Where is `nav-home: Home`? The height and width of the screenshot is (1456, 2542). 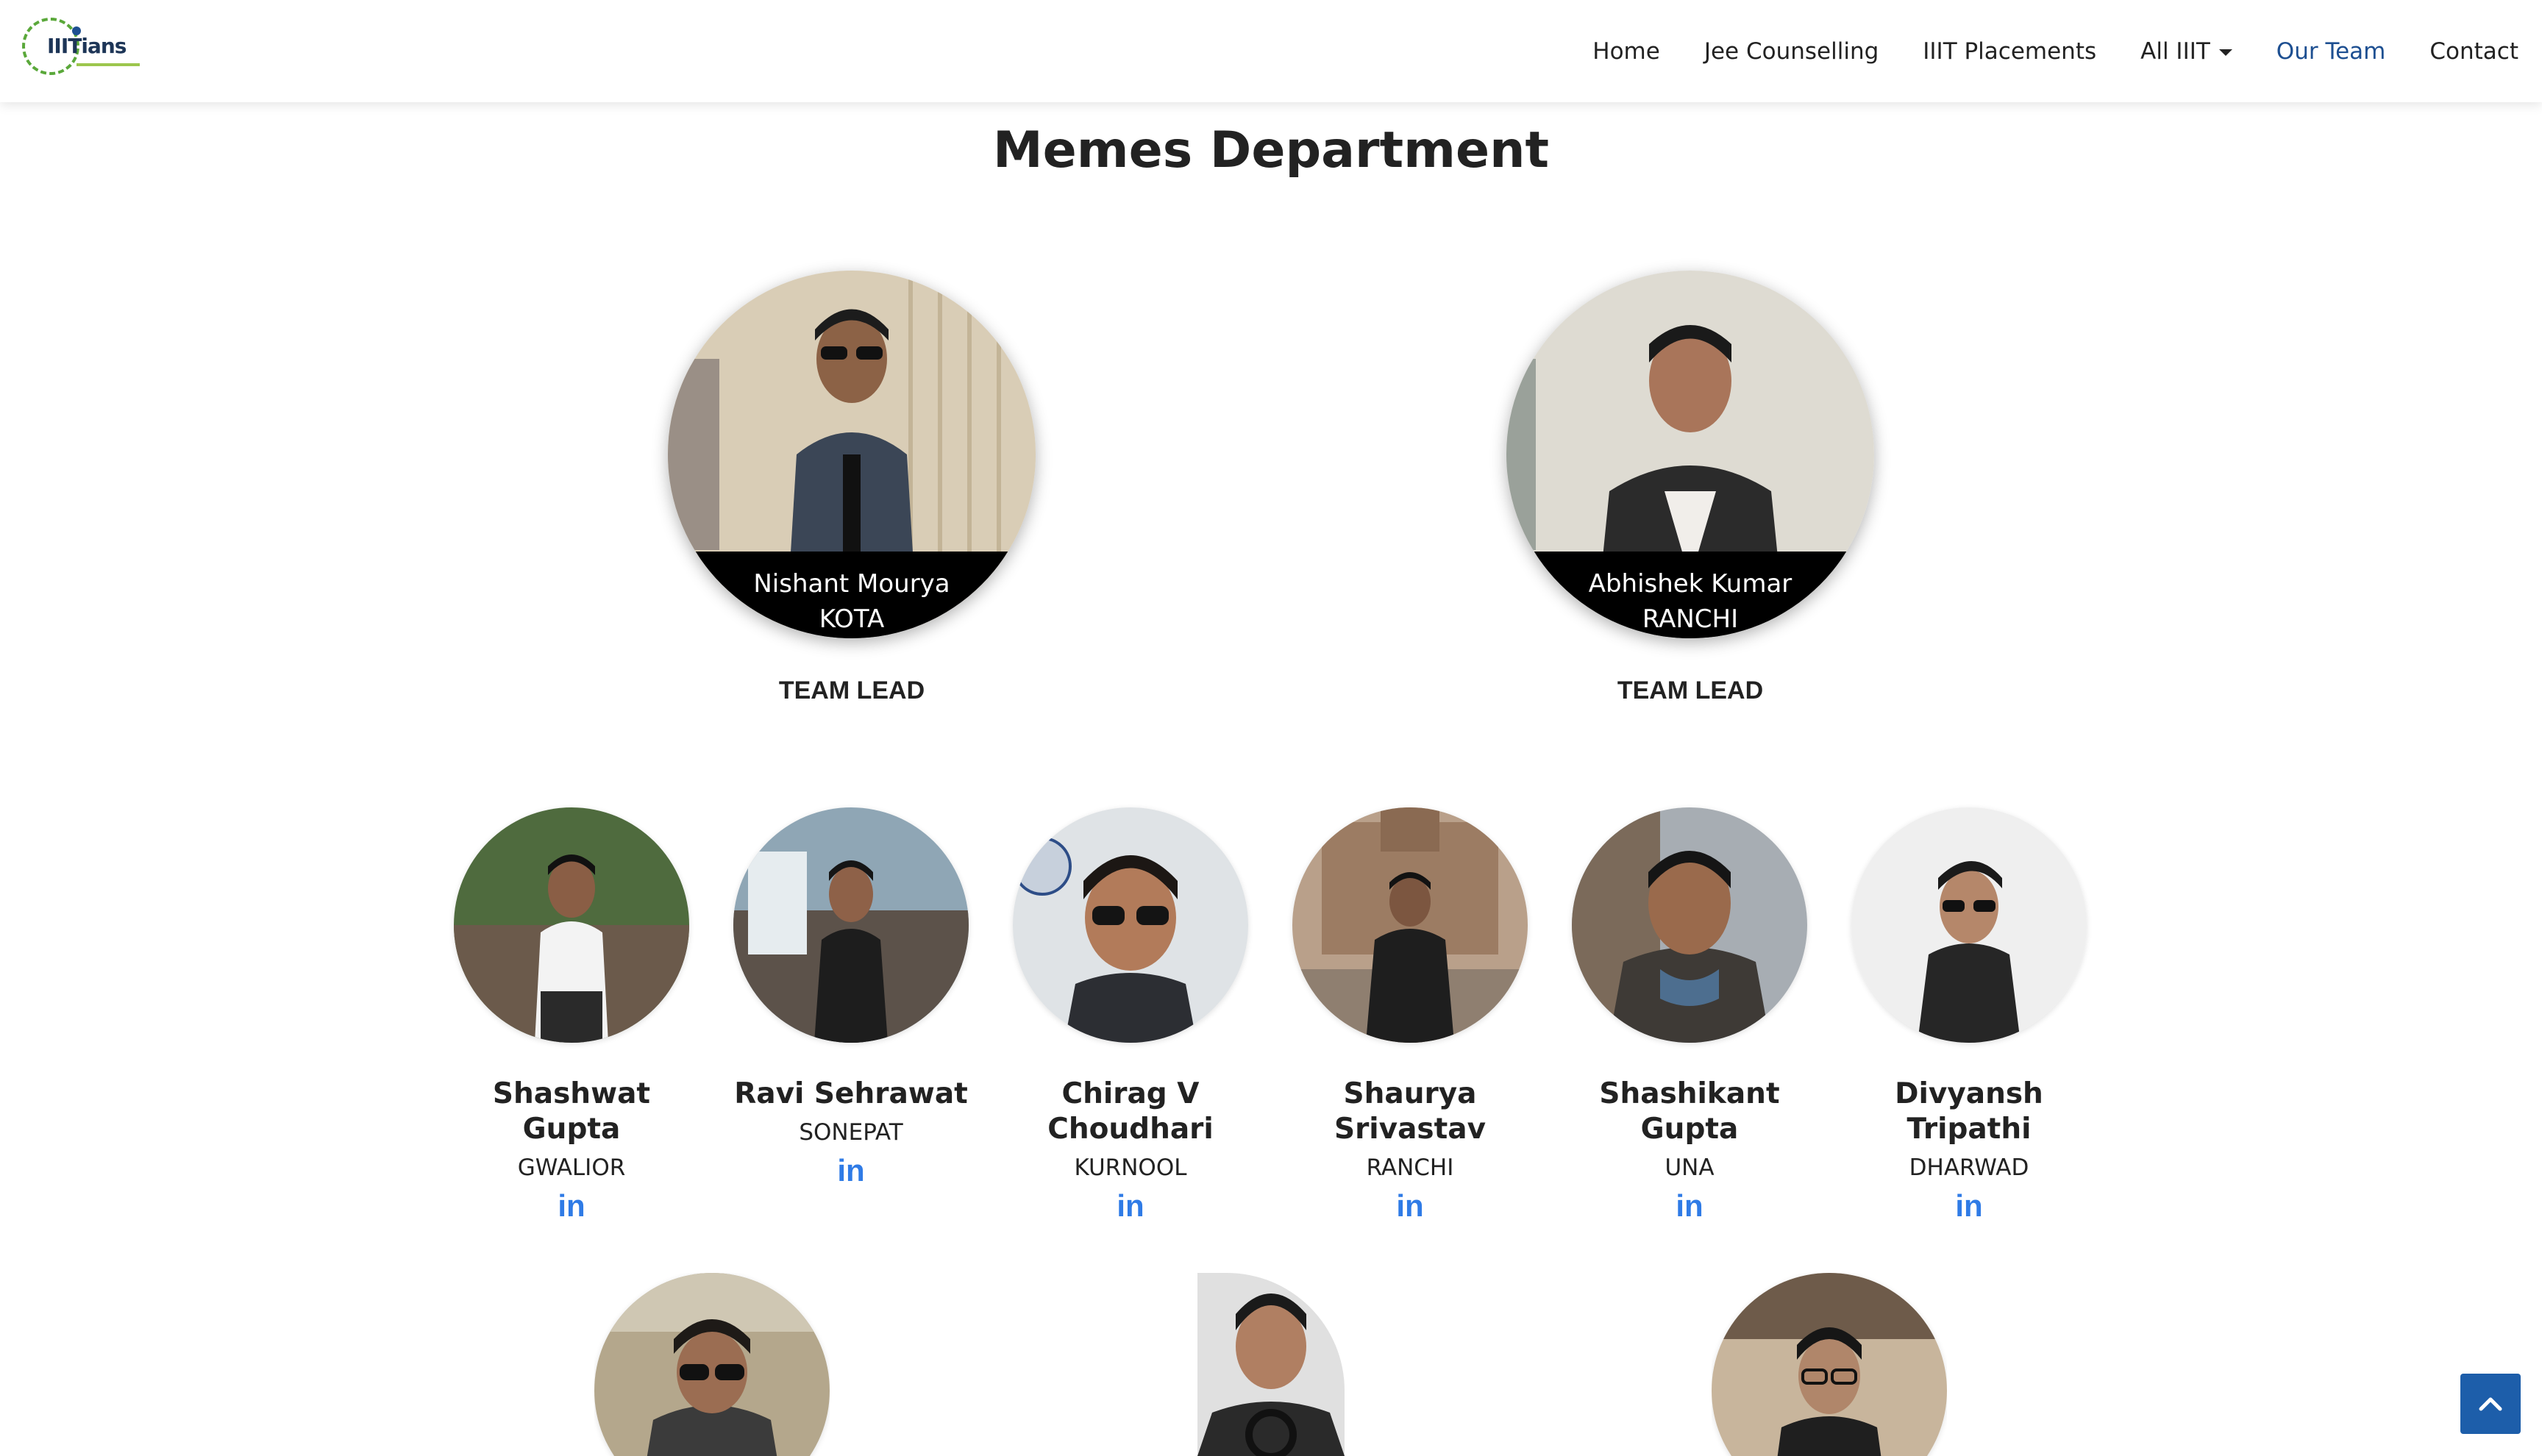 nav-home: Home is located at coordinates (1626, 51).